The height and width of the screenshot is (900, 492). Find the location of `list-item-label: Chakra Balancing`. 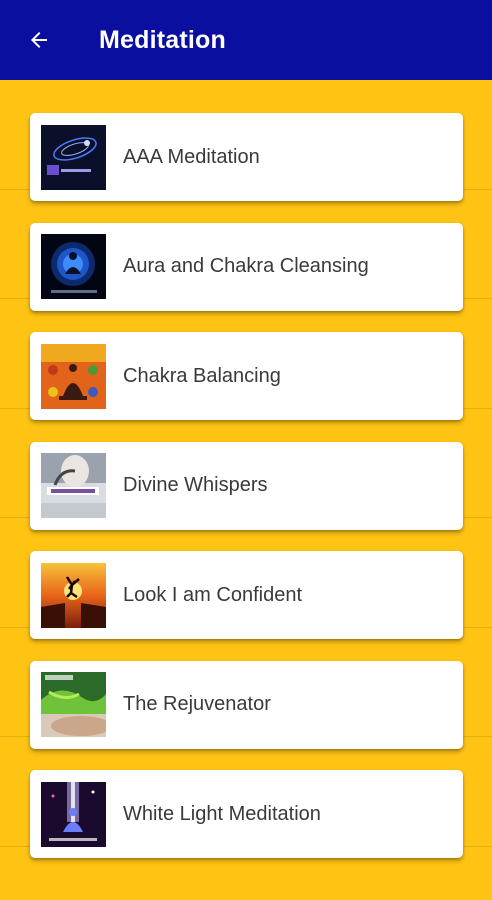

list-item-label: Chakra Balancing is located at coordinates (202, 375).